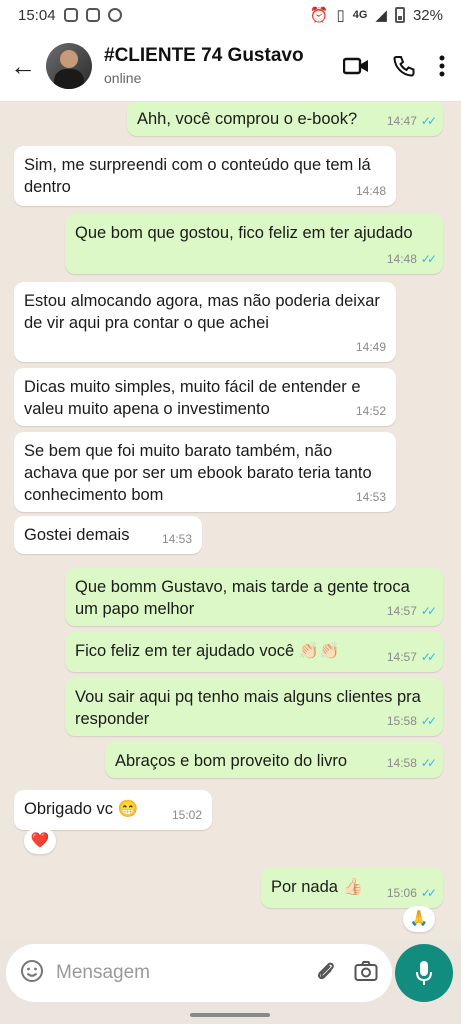  Describe the element at coordinates (319, 15) in the screenshot. I see `alarm-icon: ⏰` at that location.